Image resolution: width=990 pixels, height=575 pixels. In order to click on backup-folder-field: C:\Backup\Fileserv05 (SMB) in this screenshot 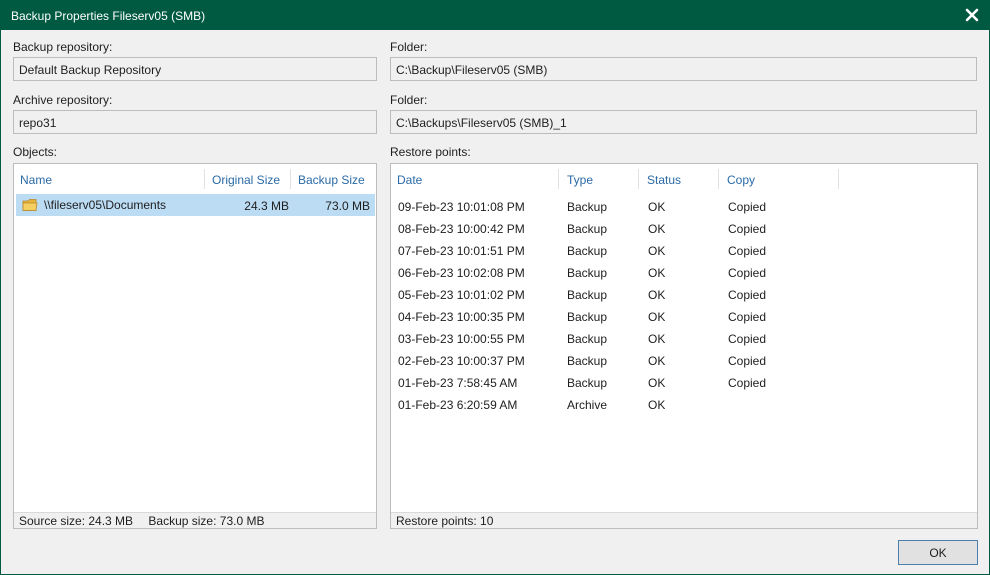, I will do `click(683, 69)`.